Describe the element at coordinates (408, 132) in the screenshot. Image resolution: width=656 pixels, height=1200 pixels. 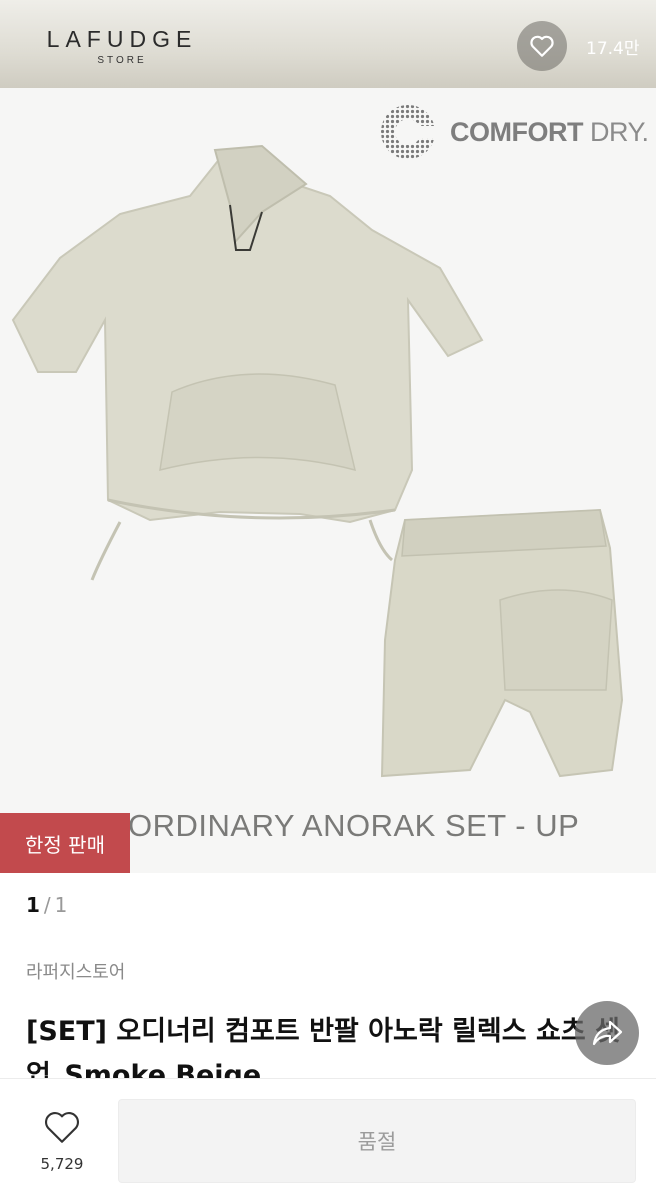
I see `comfort-dry-logo` at that location.